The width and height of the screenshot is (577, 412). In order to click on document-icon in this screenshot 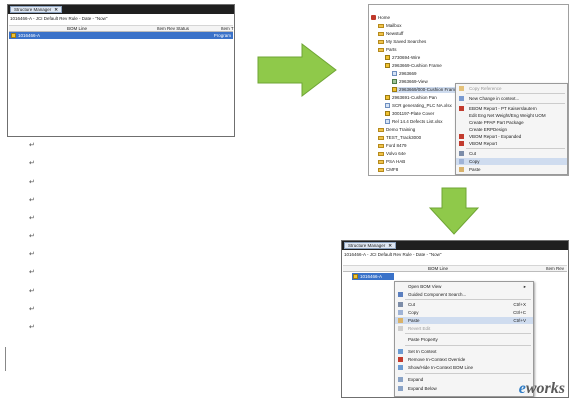, I will do `click(394, 74)`.